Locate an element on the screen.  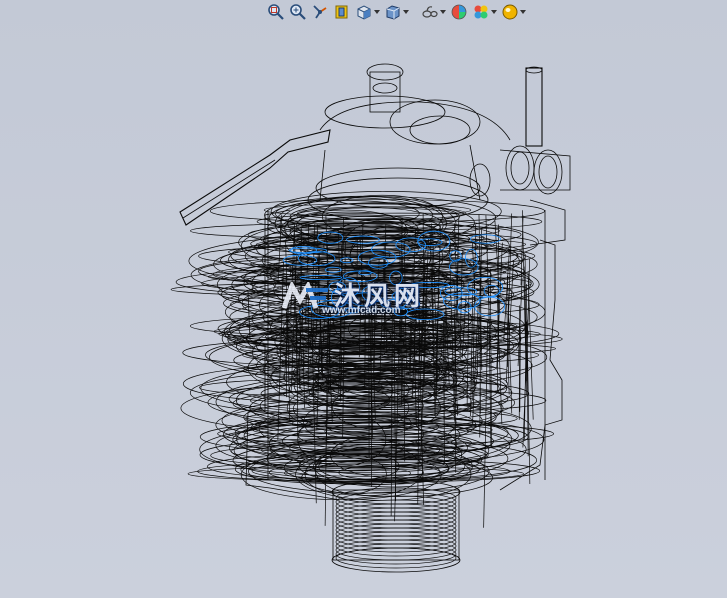
heads-up-view-toolbar is located at coordinates (396, 12).